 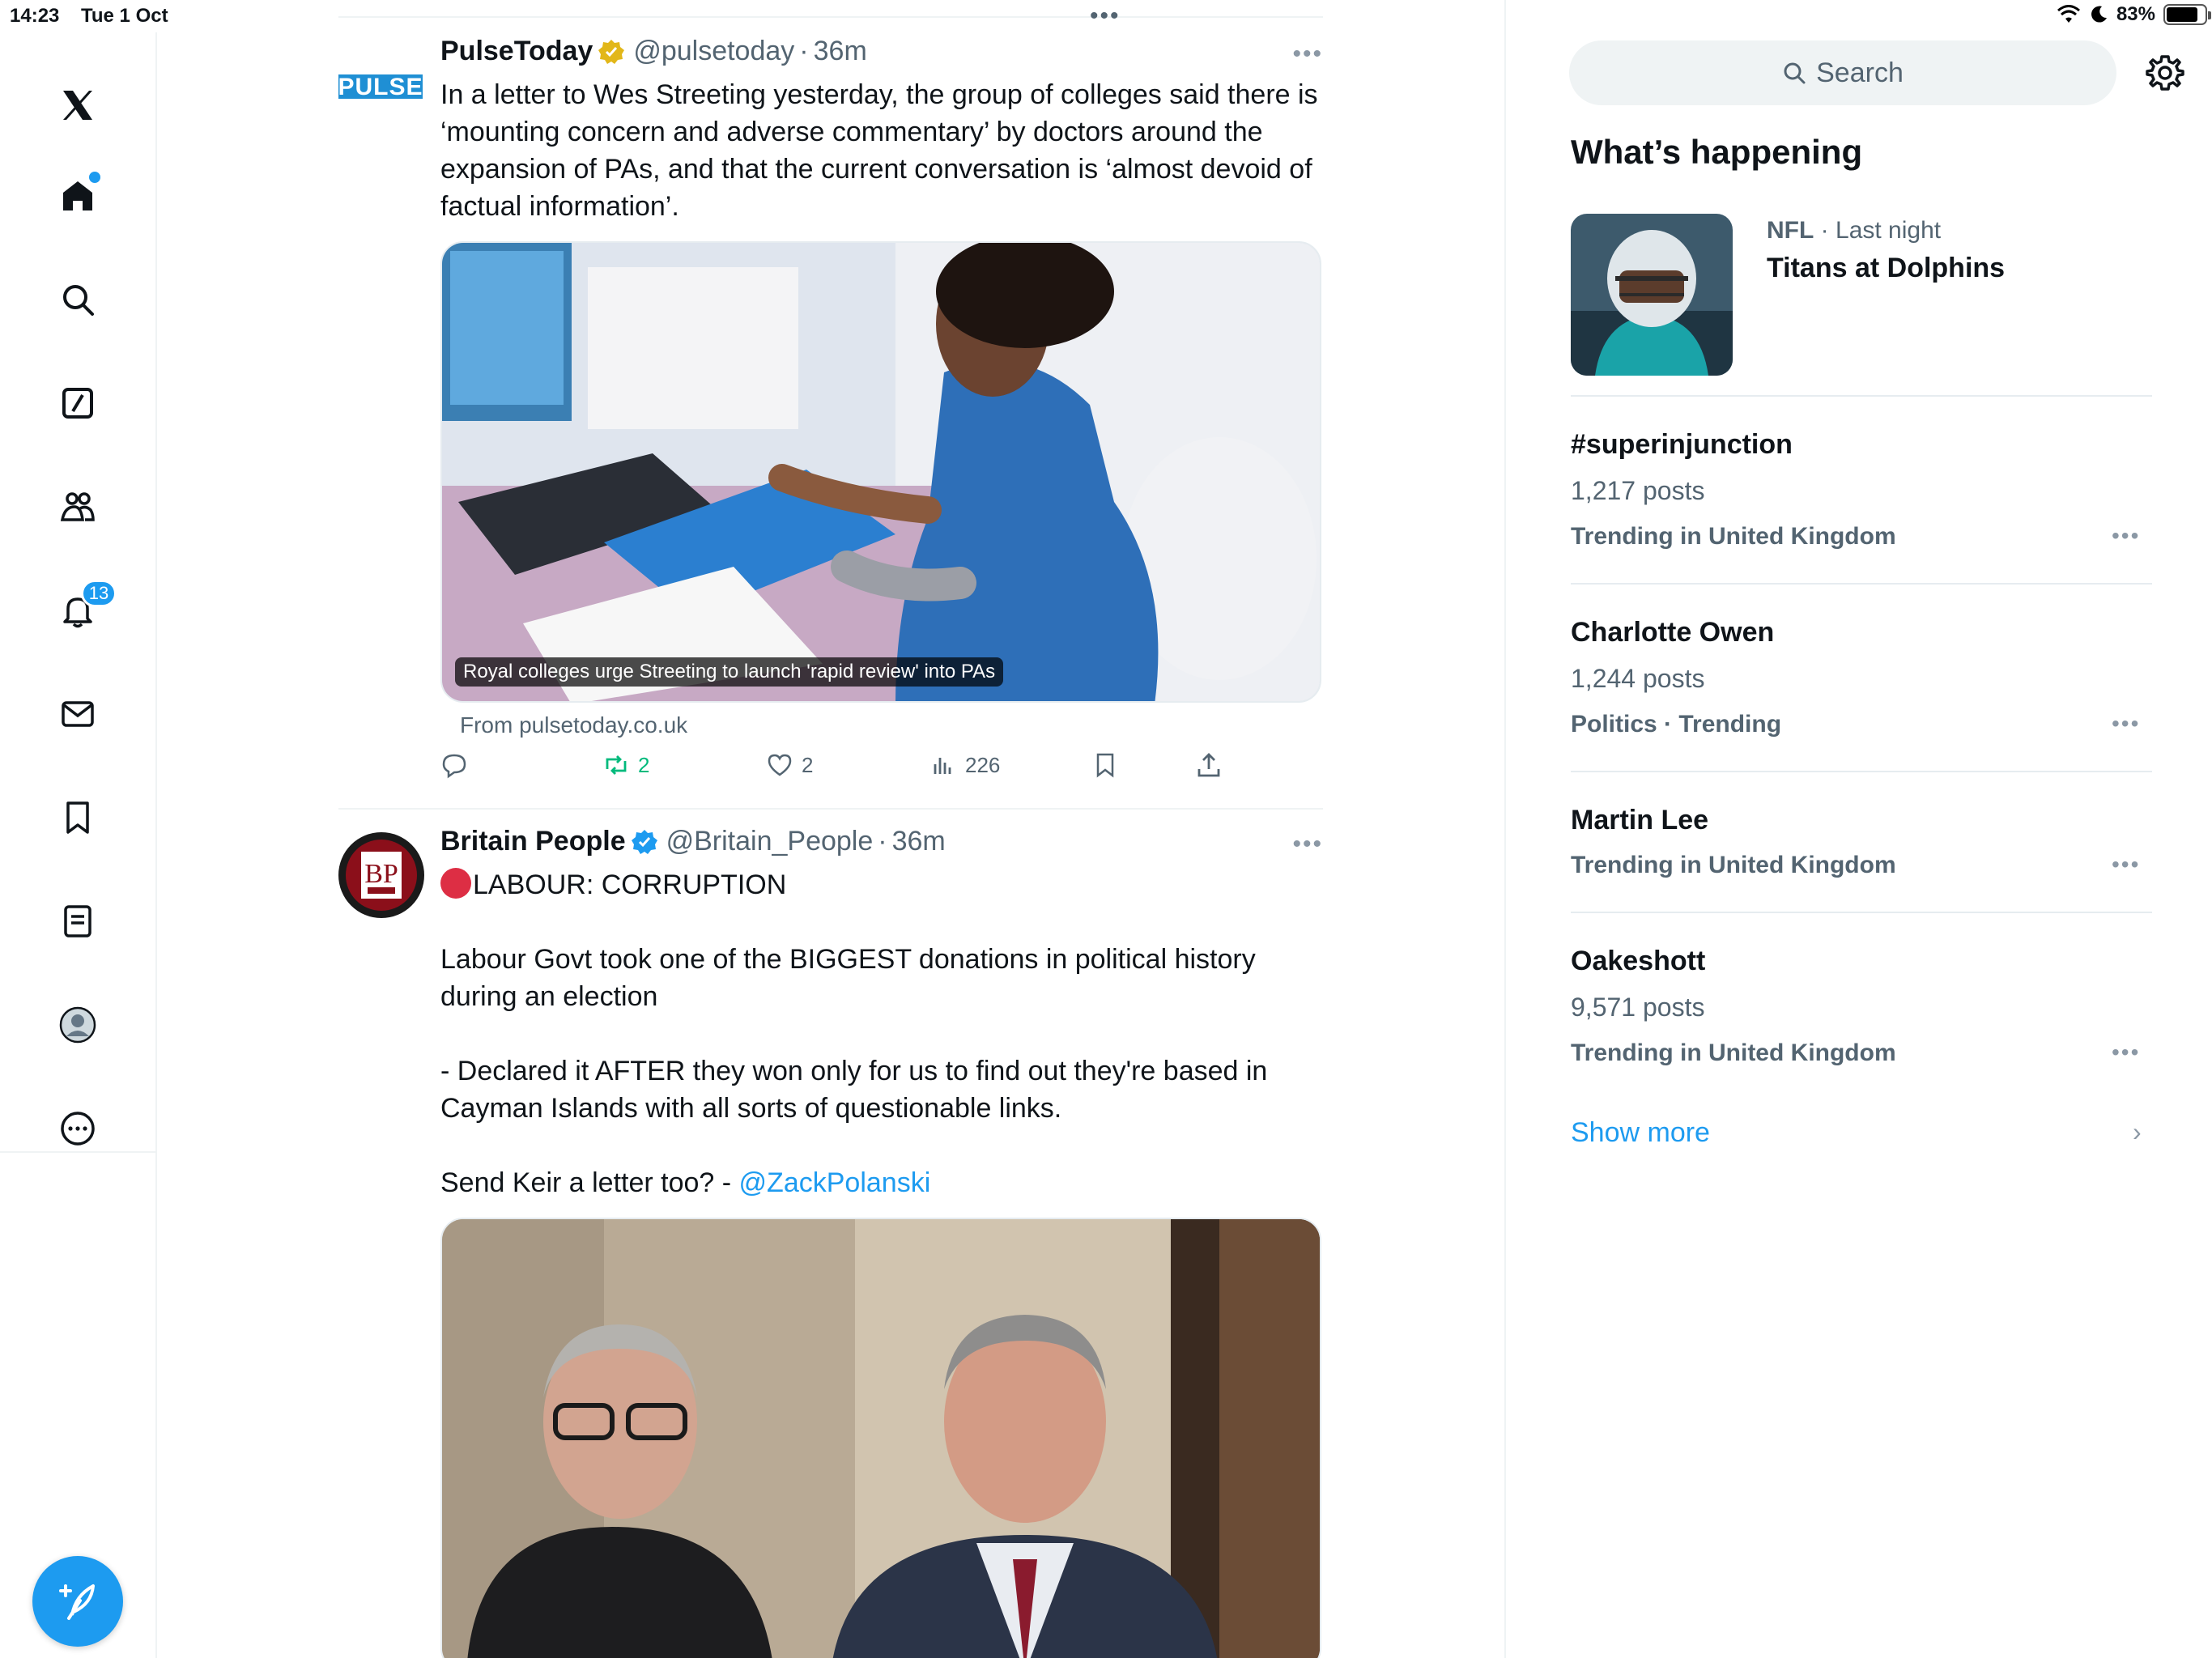 What do you see at coordinates (95, 177) in the screenshot?
I see `home-unread-dot` at bounding box center [95, 177].